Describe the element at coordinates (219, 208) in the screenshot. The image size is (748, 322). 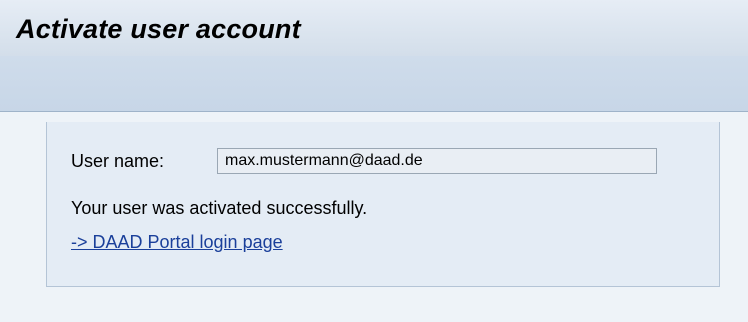
I see `success-message: Your user was activated successfully.` at that location.